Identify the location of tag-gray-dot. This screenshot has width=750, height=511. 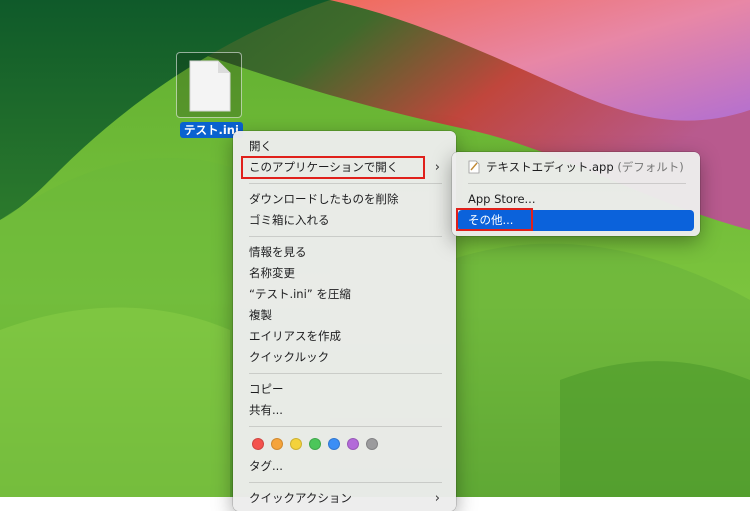
(372, 444).